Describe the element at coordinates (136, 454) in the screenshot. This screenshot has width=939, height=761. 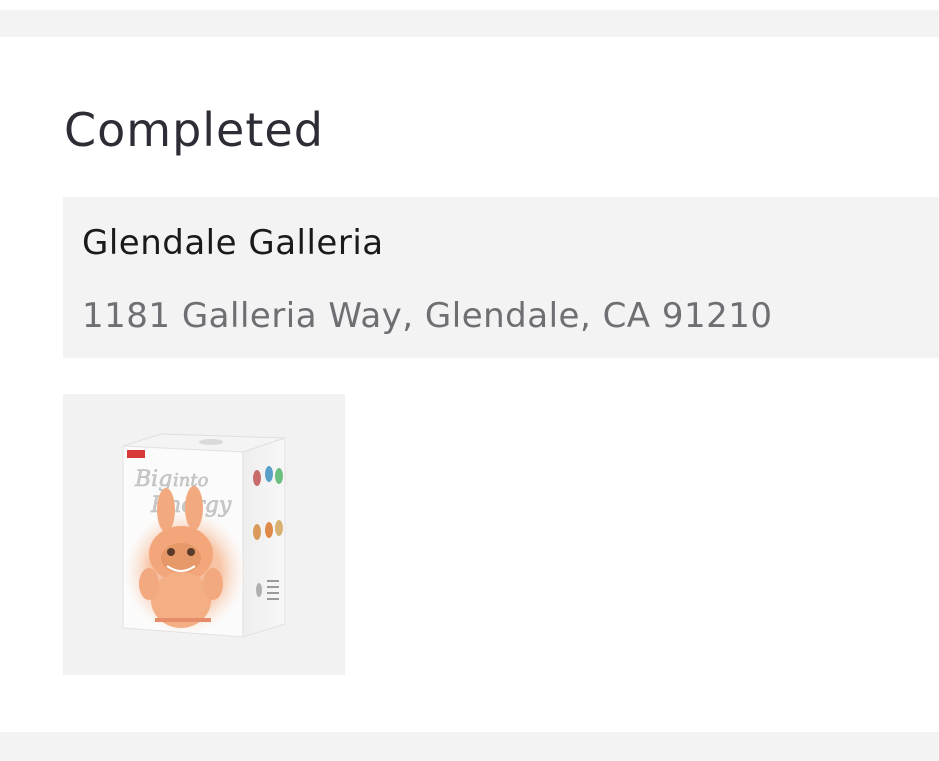
I see `brand-tag-icon` at that location.